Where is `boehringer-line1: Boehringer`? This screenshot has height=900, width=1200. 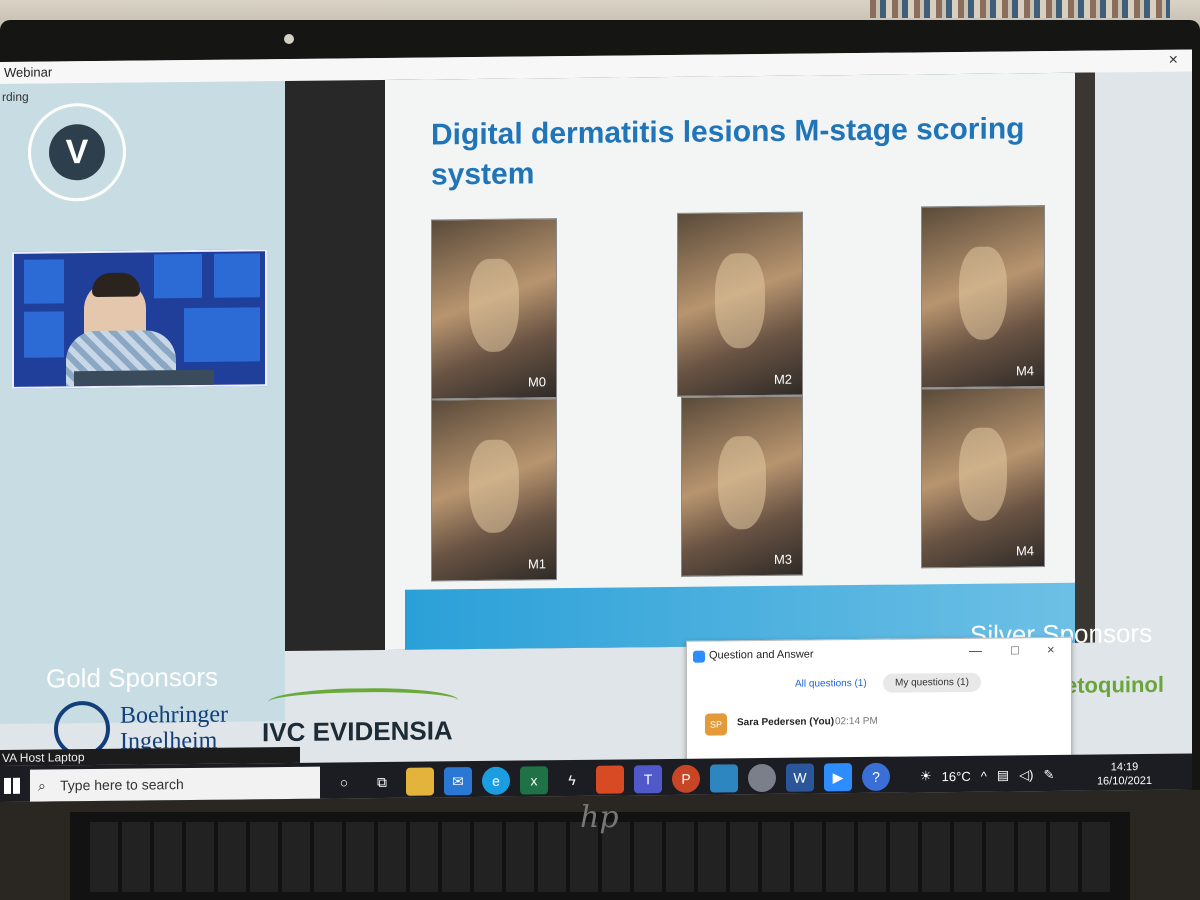
boehringer-line1: Boehringer is located at coordinates (174, 715).